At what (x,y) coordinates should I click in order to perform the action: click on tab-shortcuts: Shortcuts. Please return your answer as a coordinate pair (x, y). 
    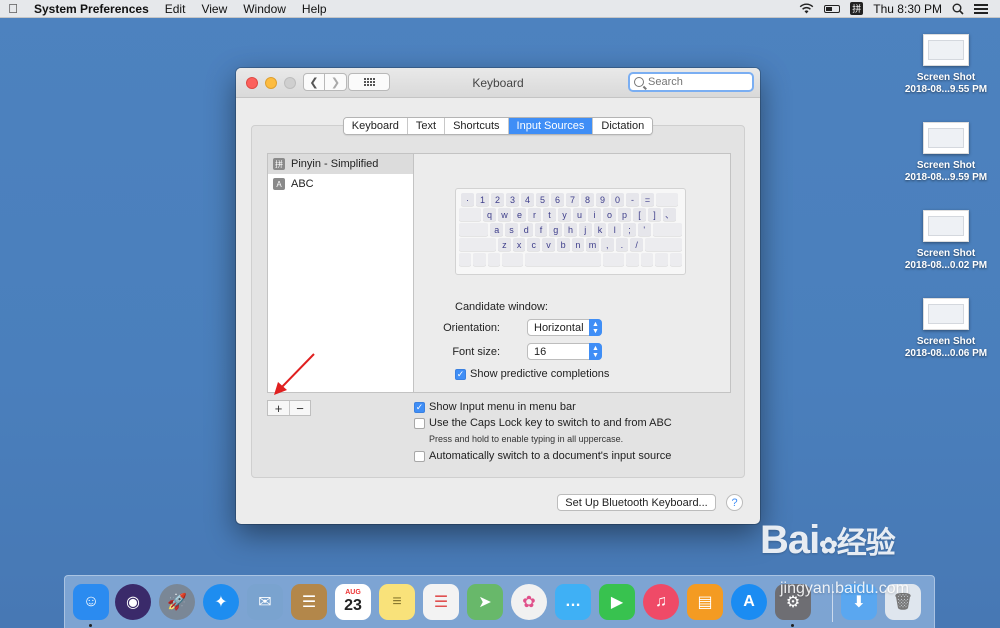
    Looking at the image, I should click on (476, 126).